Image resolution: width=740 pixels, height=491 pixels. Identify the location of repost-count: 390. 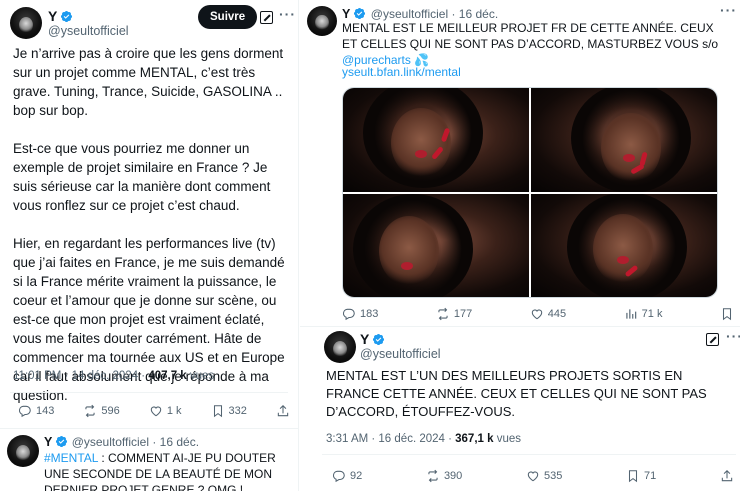
(453, 476).